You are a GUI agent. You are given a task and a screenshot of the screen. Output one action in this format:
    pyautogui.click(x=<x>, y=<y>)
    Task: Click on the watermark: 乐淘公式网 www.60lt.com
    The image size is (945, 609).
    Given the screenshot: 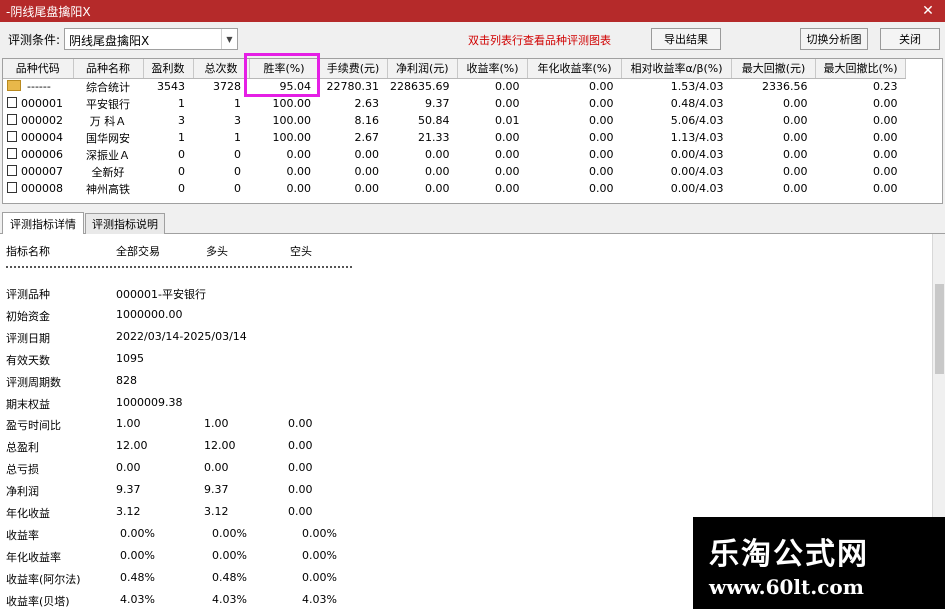 What is the action you would take?
    pyautogui.click(x=819, y=563)
    